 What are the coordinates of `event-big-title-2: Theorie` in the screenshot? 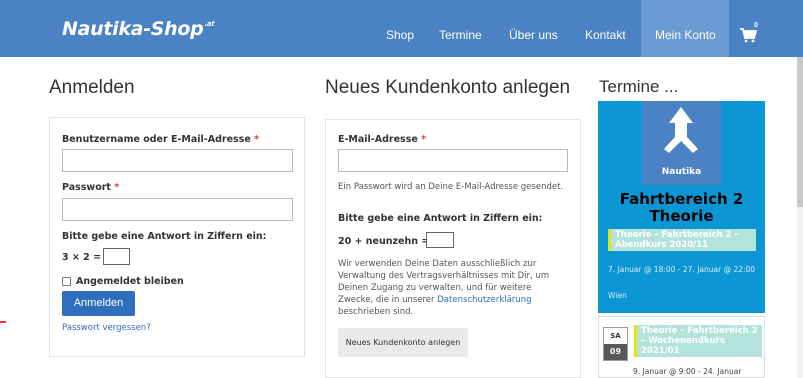 It's located at (681, 216).